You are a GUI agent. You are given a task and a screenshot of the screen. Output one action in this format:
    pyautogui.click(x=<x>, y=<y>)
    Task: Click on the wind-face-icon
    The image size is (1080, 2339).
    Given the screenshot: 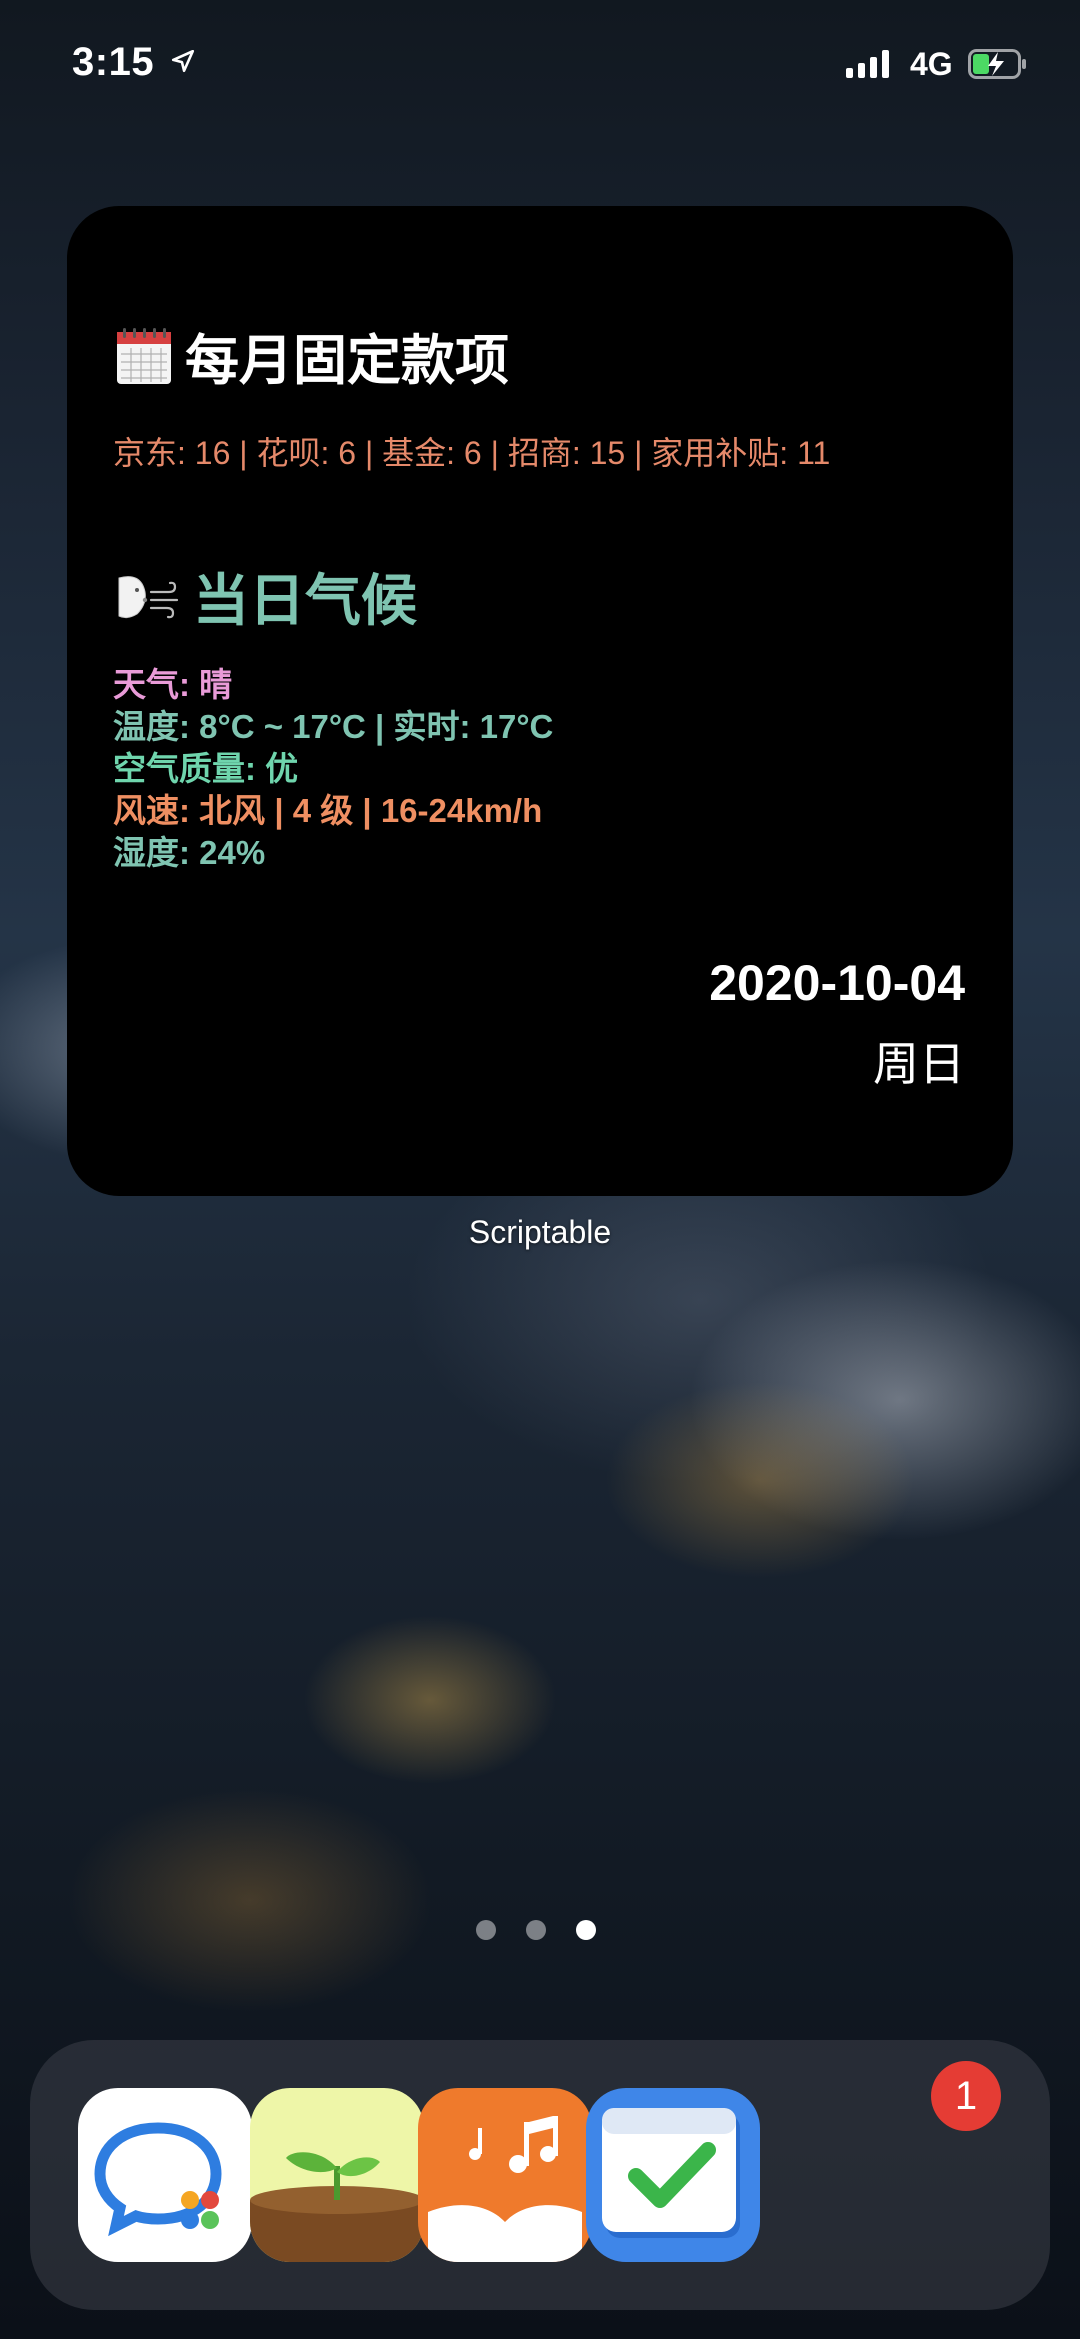 What is the action you would take?
    pyautogui.click(x=148, y=596)
    